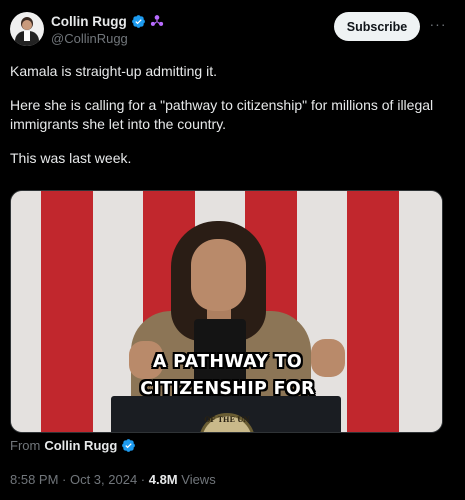 Image resolution: width=465 pixels, height=500 pixels. I want to click on caption-line: CITIZENSHIP FOR, so click(227, 389).